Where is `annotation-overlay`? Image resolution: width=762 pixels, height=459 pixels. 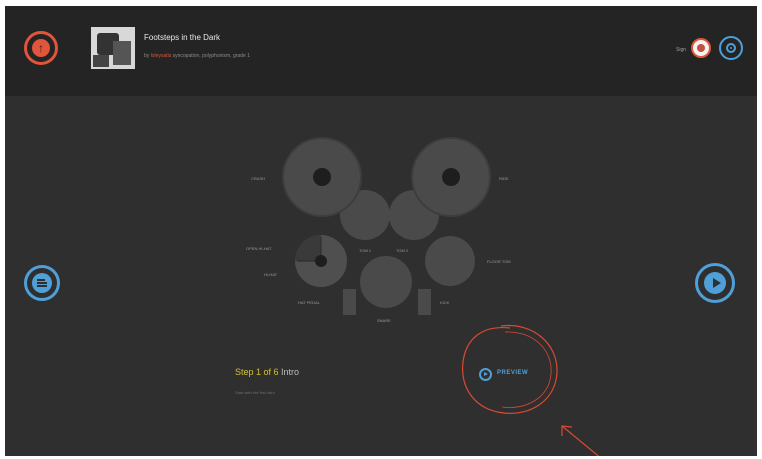
annotation-overlay is located at coordinates (531, 390).